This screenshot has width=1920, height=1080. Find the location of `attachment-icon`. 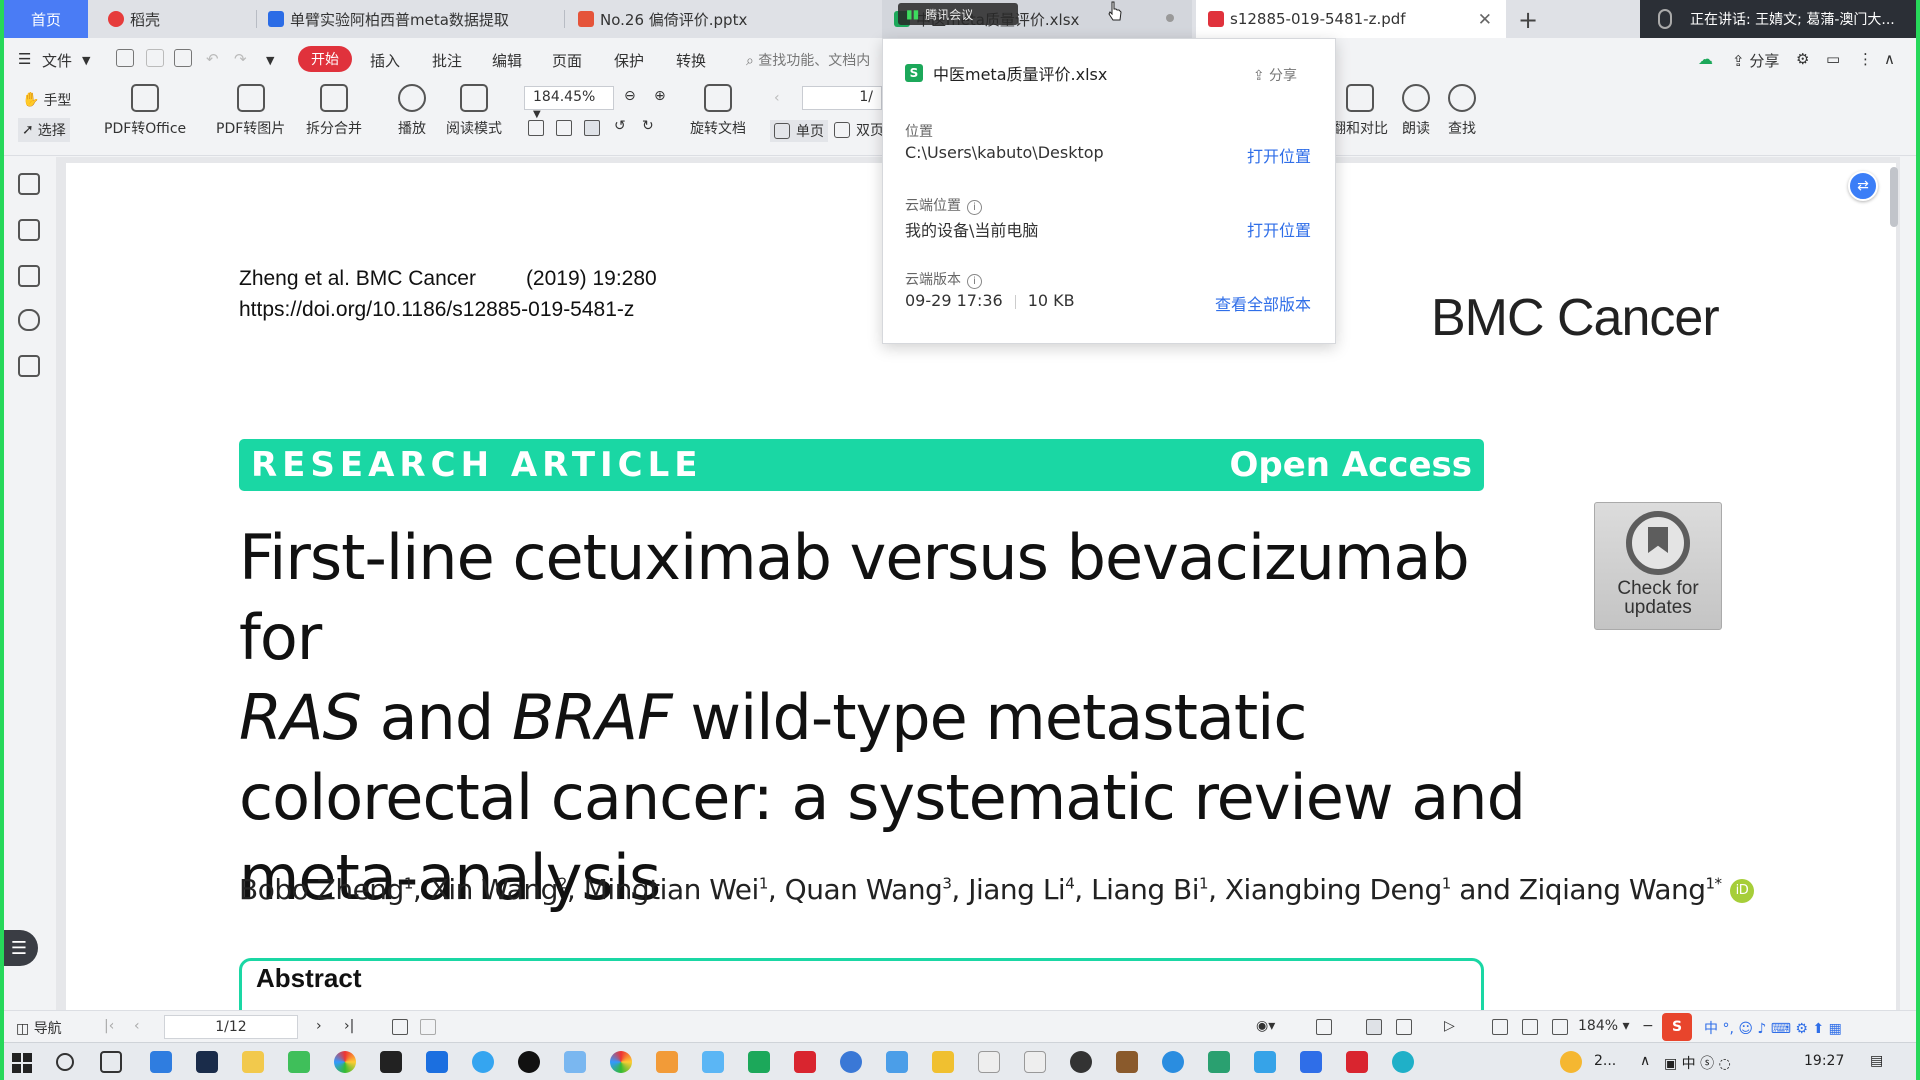

attachment-icon is located at coordinates (29, 320).